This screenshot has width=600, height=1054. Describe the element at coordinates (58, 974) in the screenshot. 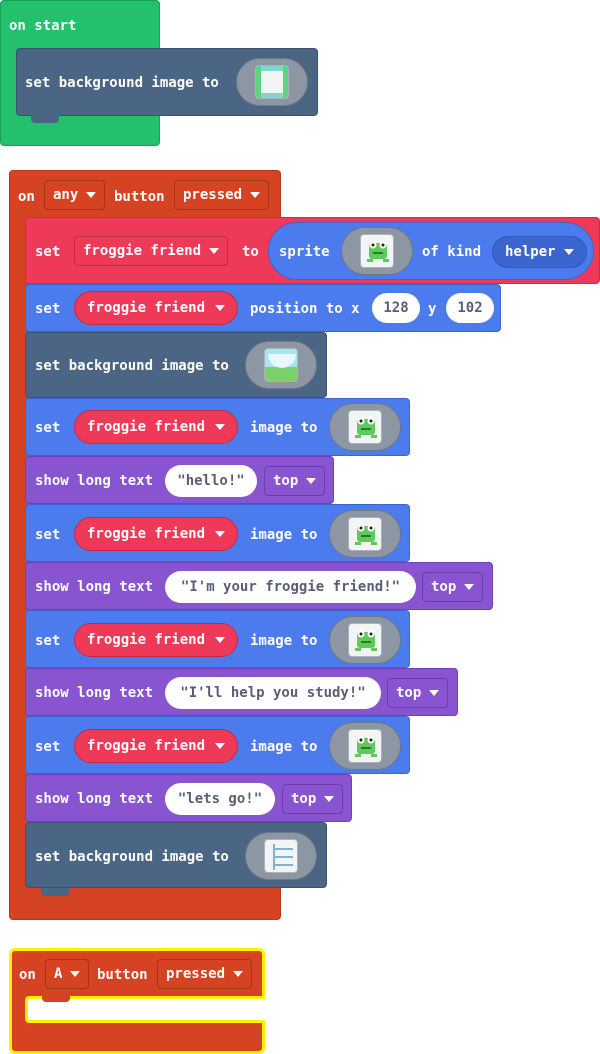

I see `button-dropdown-value: A` at that location.